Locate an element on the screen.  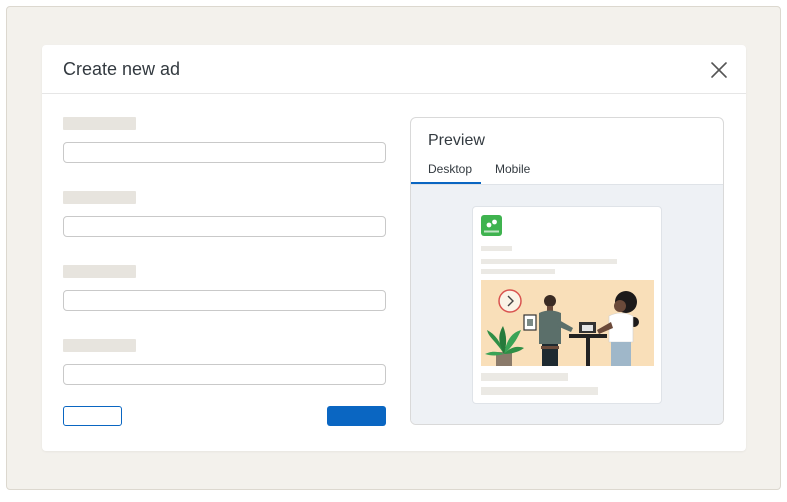
ad-placeholder-caption is located at coordinates (524, 377).